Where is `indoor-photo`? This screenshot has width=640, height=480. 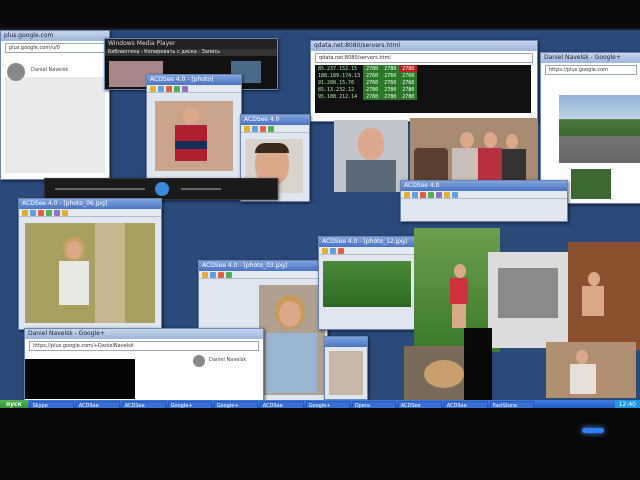 indoor-photo is located at coordinates (528, 300).